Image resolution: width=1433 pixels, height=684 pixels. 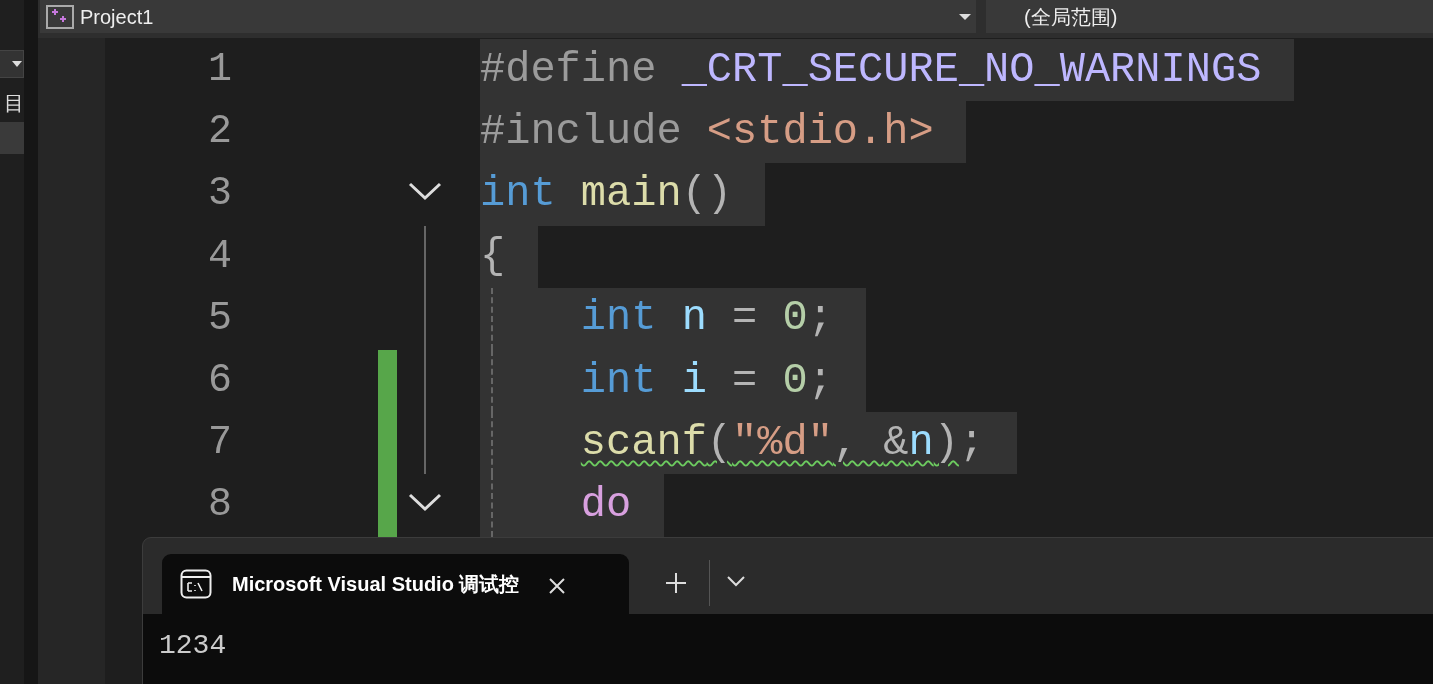 I want to click on new-tab-icon, so click(x=676, y=583).